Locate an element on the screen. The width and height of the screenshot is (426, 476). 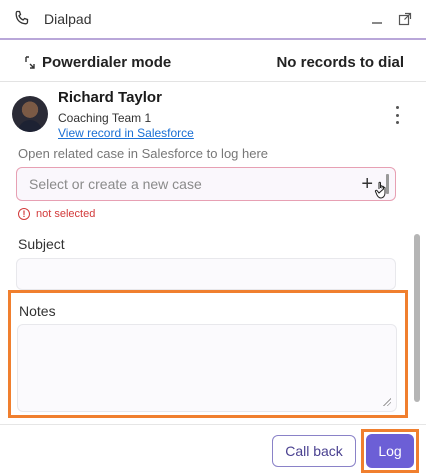
scrollbar is located at coordinates (418, 282).